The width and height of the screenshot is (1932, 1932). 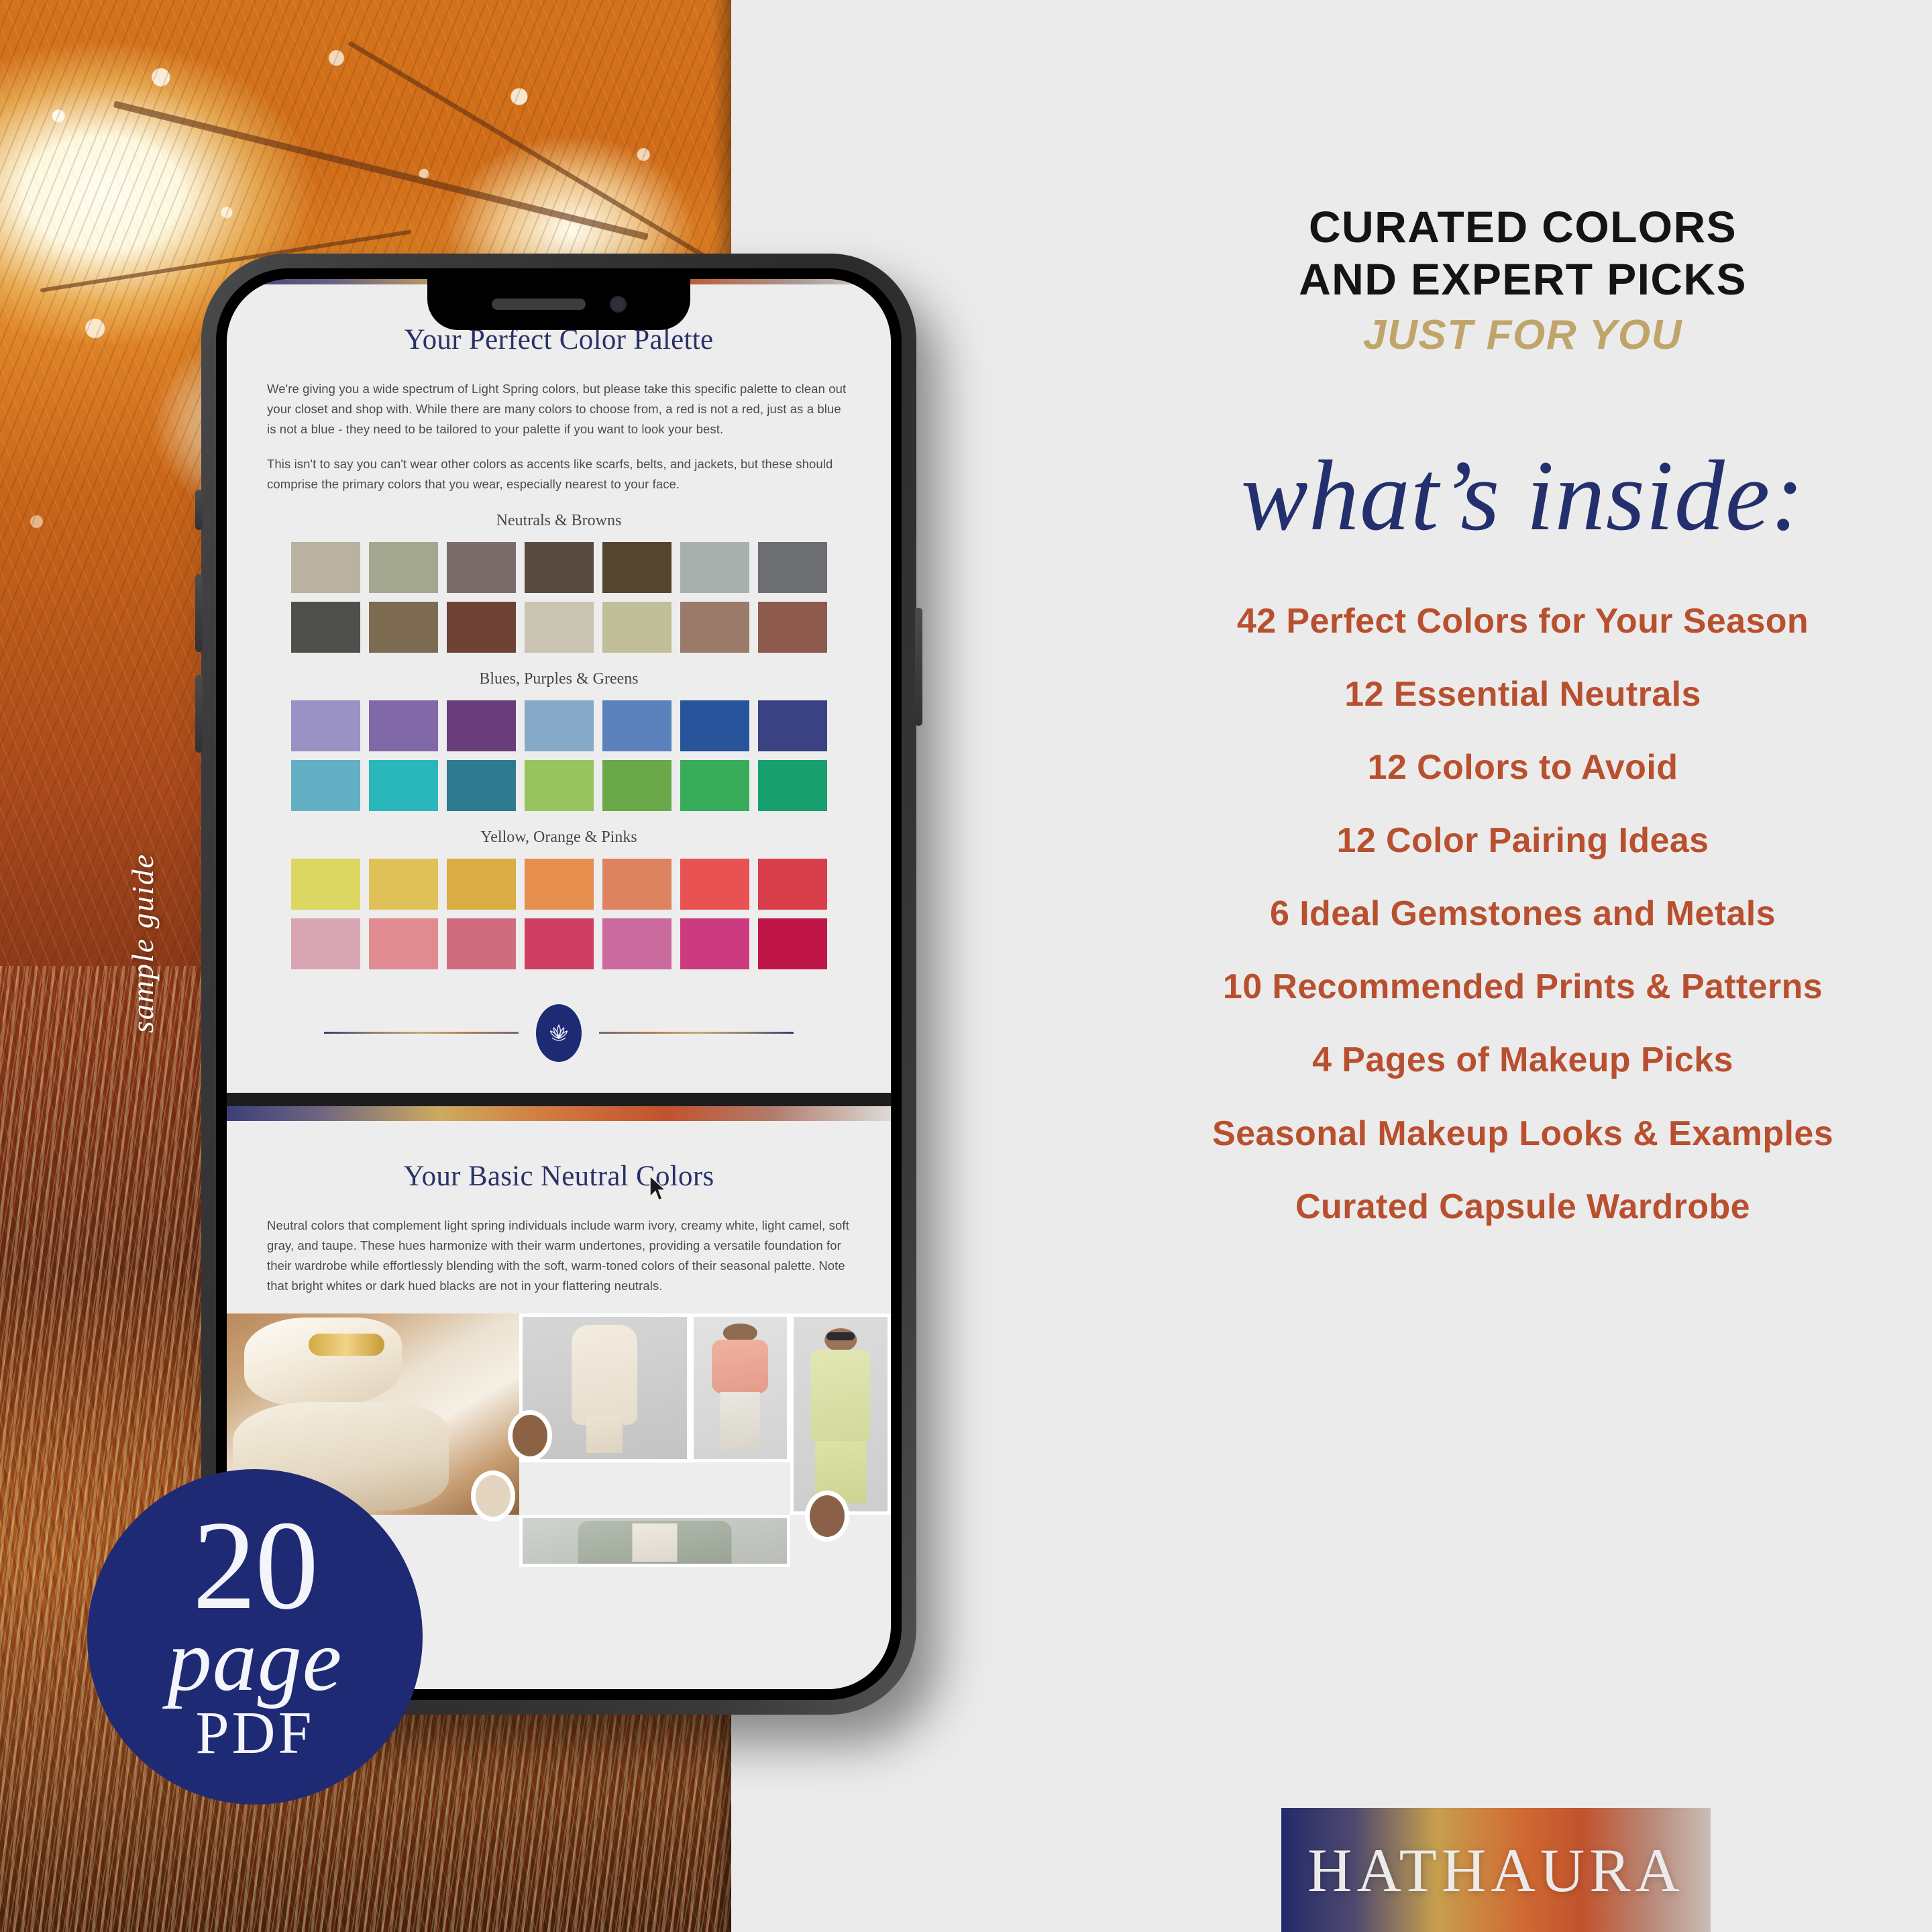 I want to click on peach-shirt, so click(x=740, y=1366).